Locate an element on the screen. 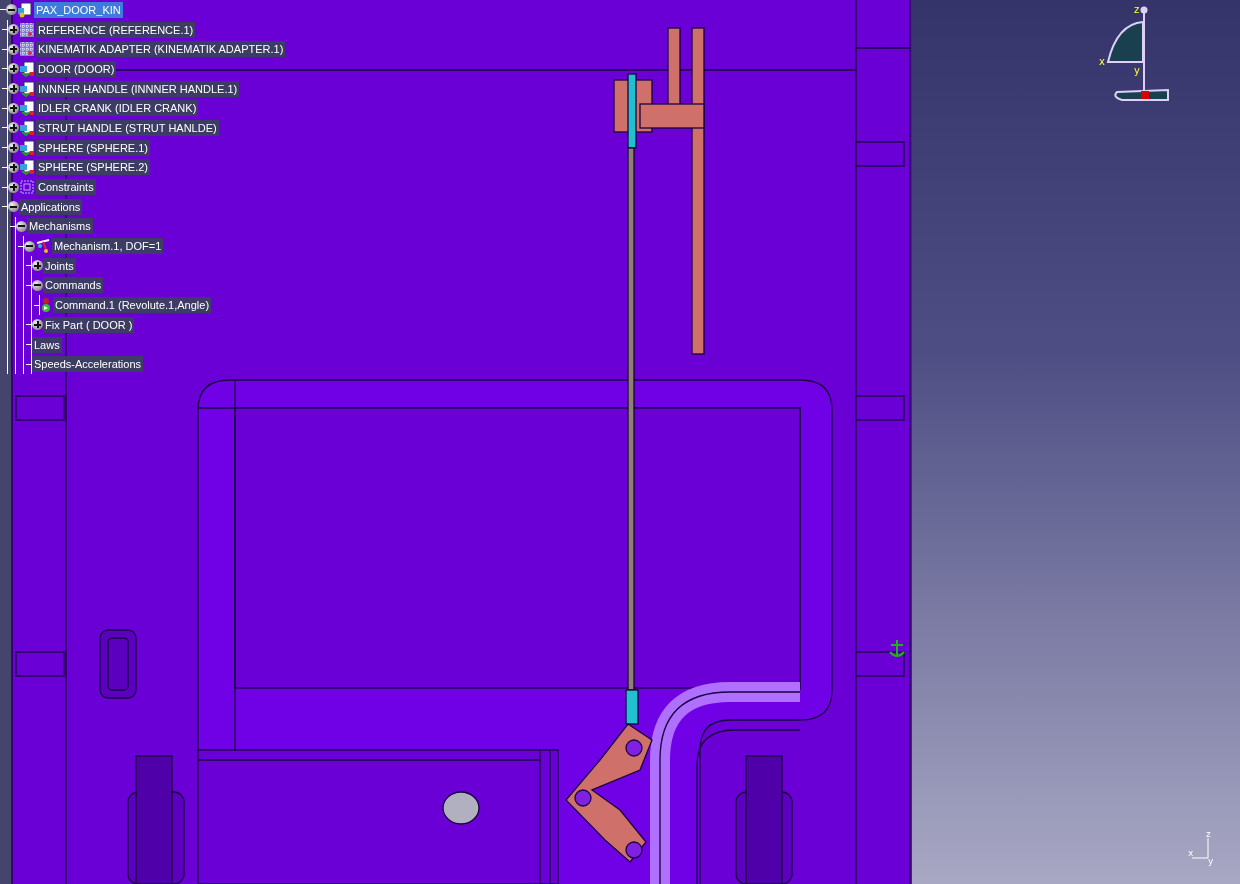 This screenshot has width=1240, height=884. component-icon is located at coordinates (27, 49).